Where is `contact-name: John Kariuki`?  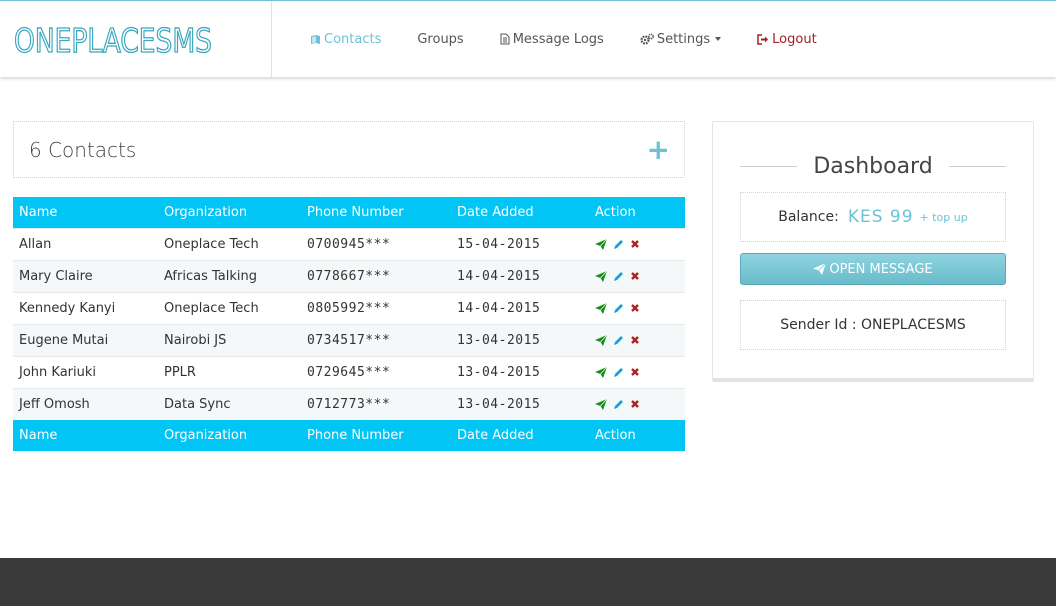
contact-name: John Kariuki is located at coordinates (85, 371).